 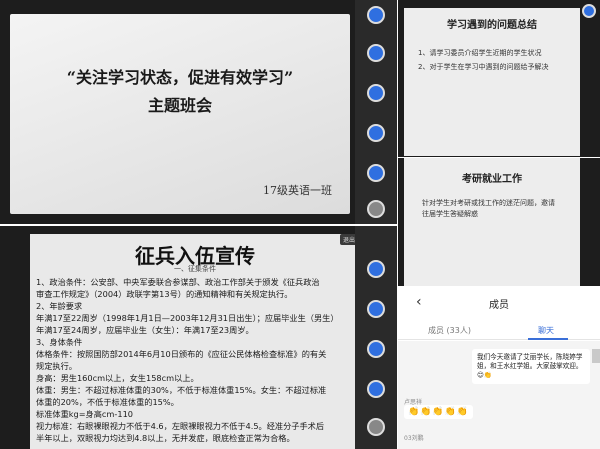 I want to click on message-sender: 03刘鹏, so click(x=414, y=438).